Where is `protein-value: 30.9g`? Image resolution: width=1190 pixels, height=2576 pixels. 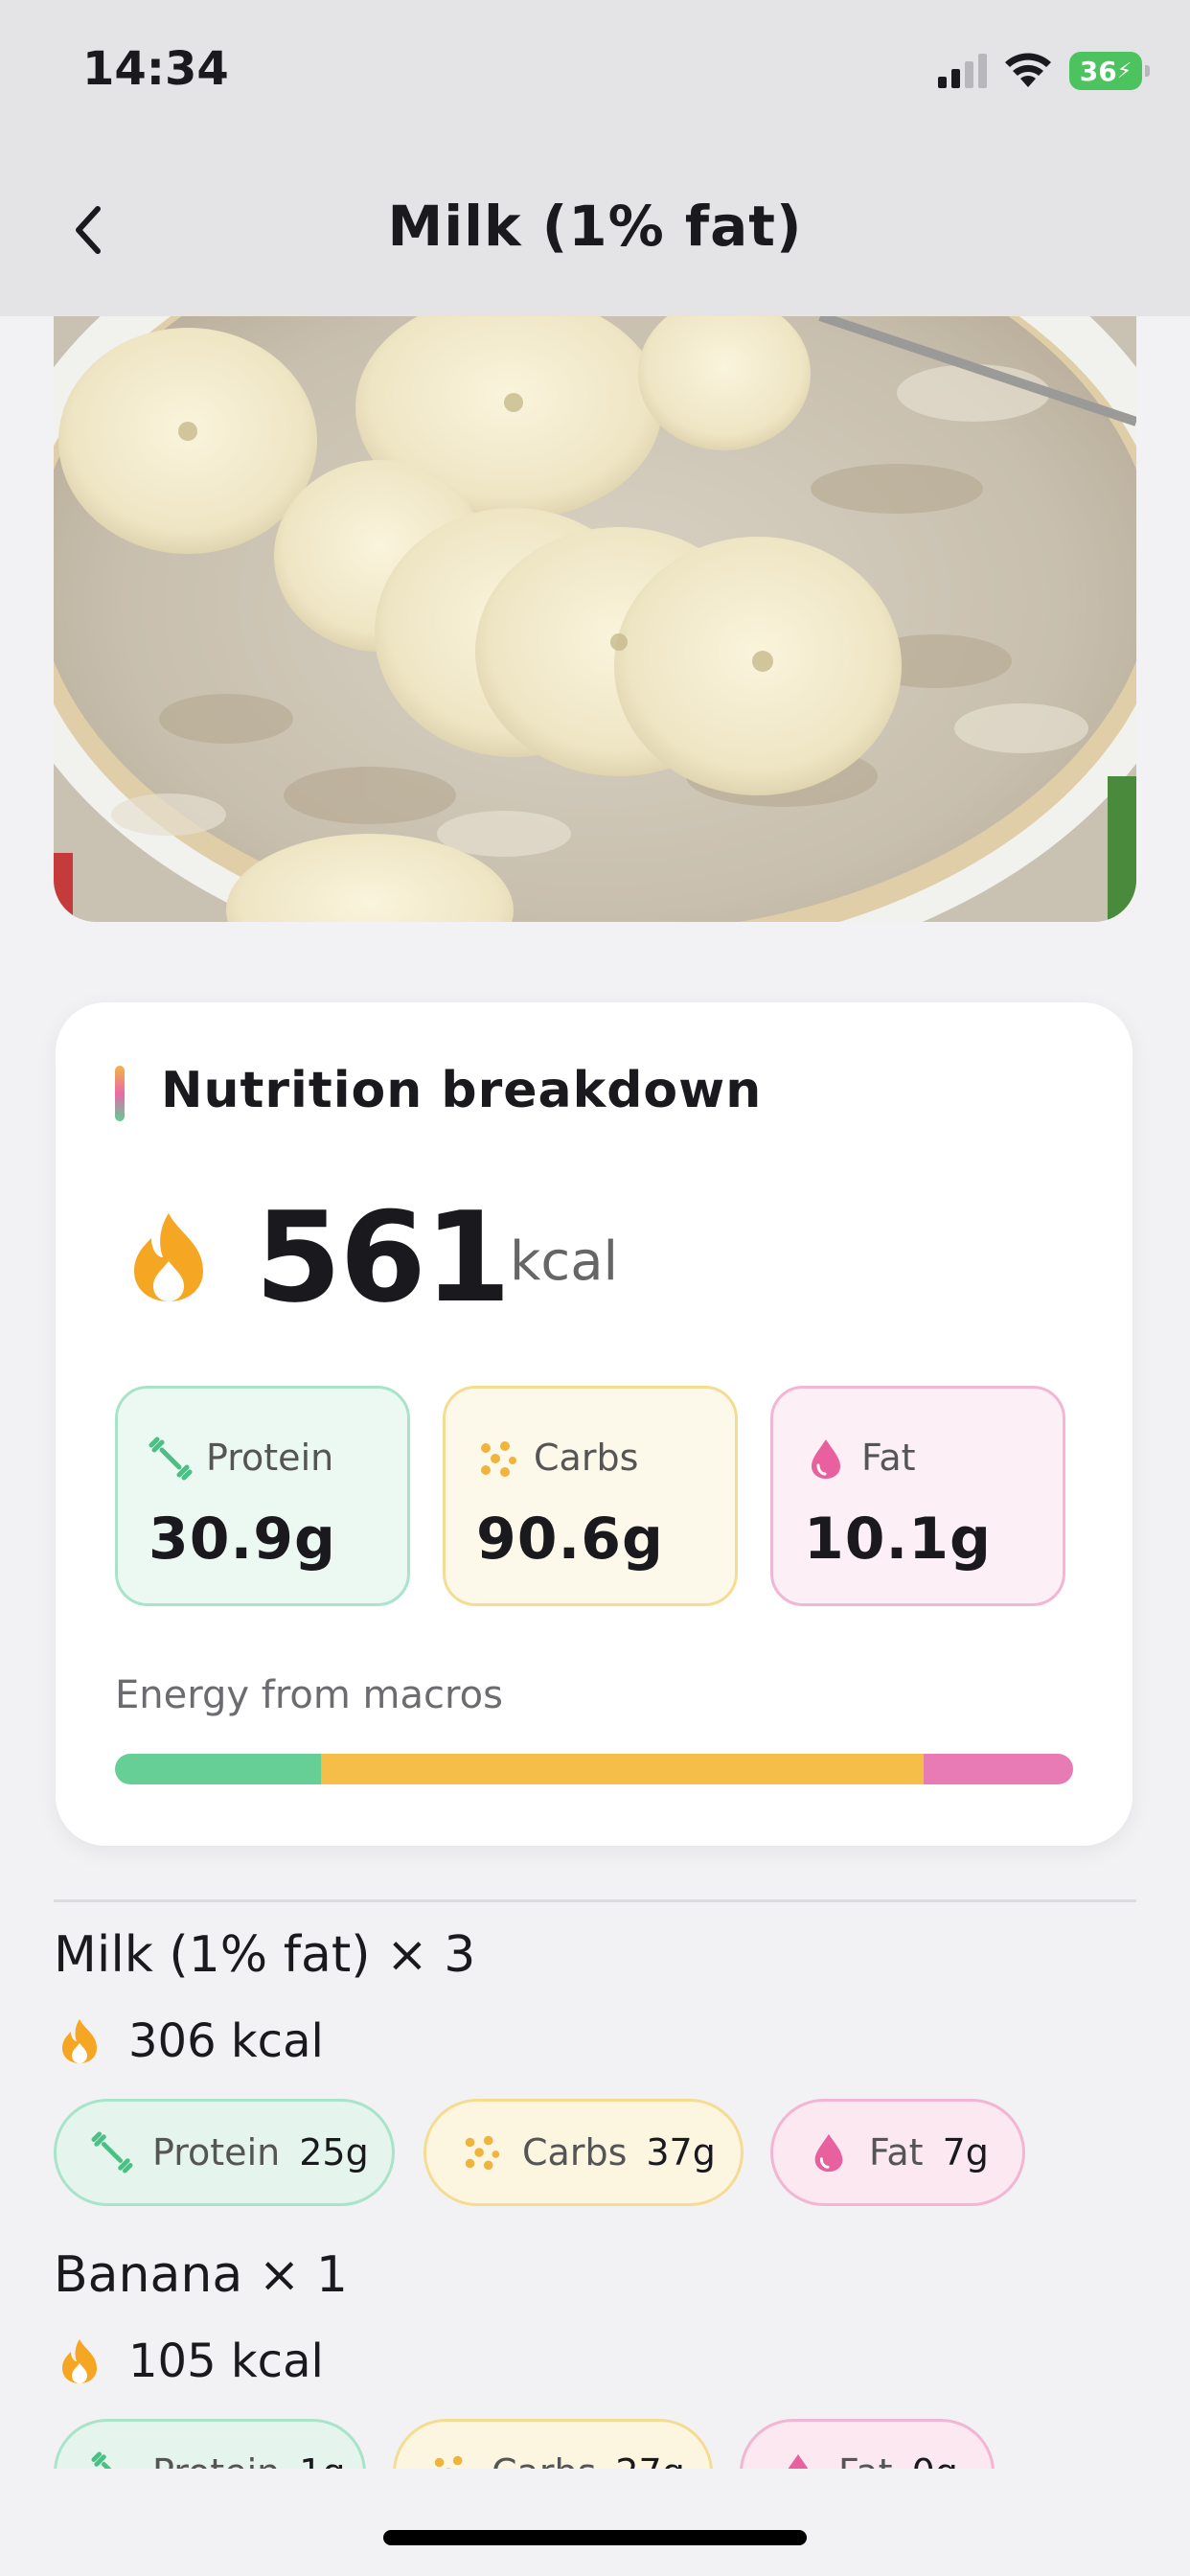
protein-value: 30.9g is located at coordinates (243, 1539).